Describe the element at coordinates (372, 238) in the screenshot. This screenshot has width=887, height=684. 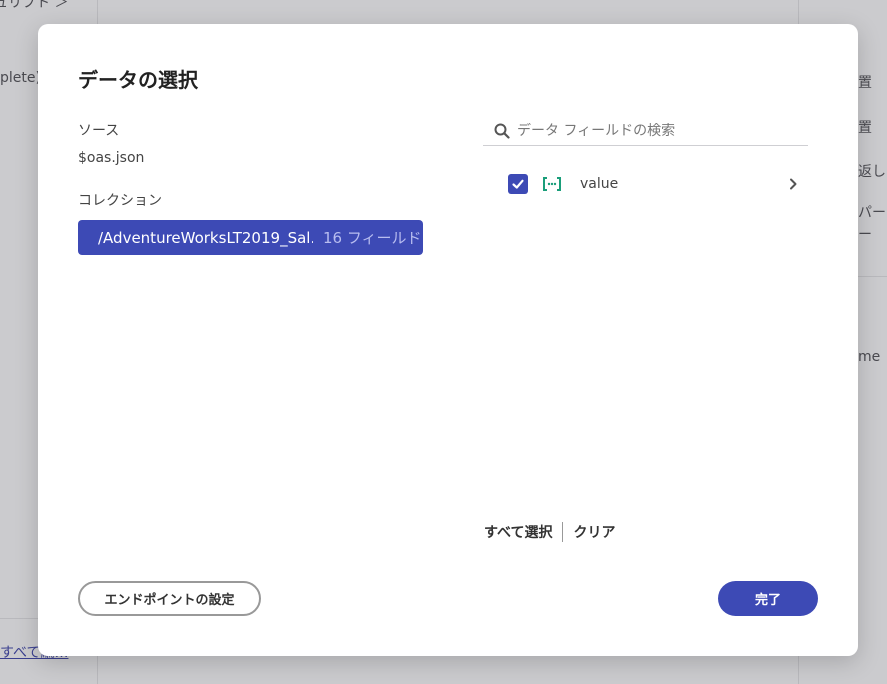
I see `collection-field-count: 16 フィールド` at that location.